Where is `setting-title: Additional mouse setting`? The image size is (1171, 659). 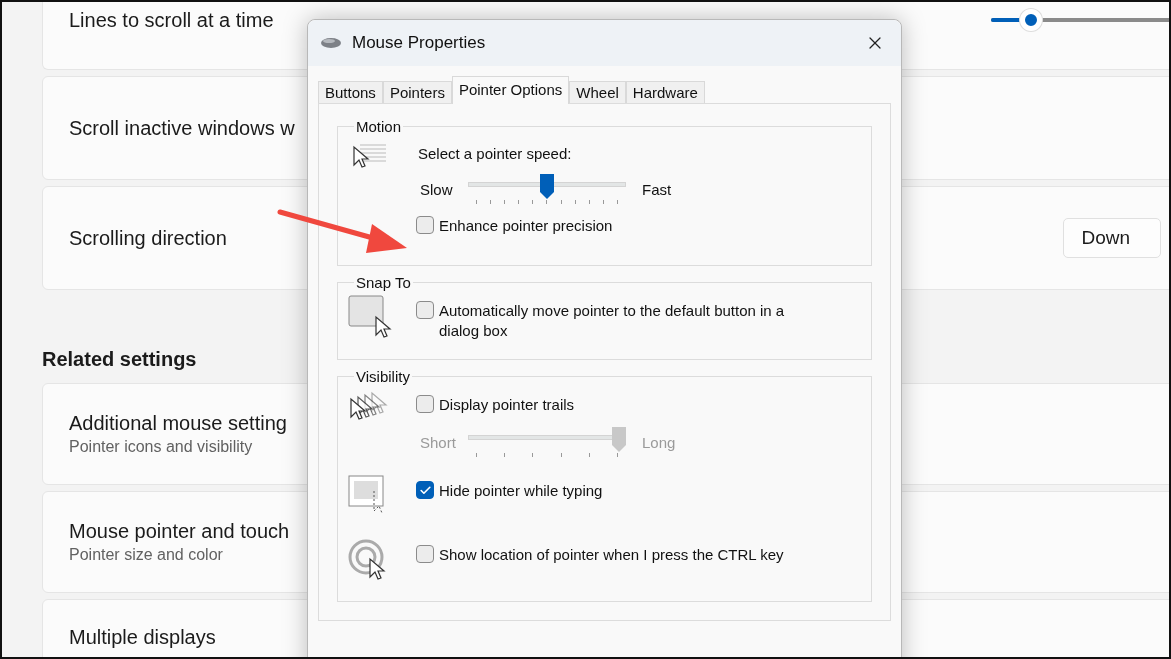 setting-title: Additional mouse setting is located at coordinates (178, 423).